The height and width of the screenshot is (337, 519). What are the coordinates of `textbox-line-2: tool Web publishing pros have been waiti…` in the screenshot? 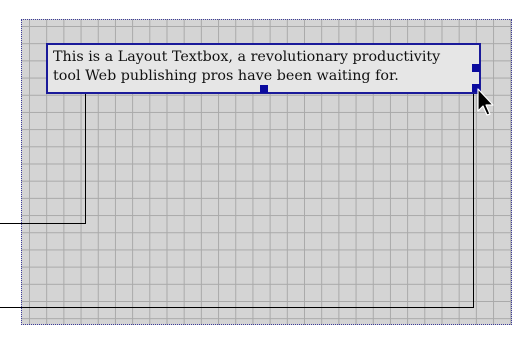 It's located at (226, 76).